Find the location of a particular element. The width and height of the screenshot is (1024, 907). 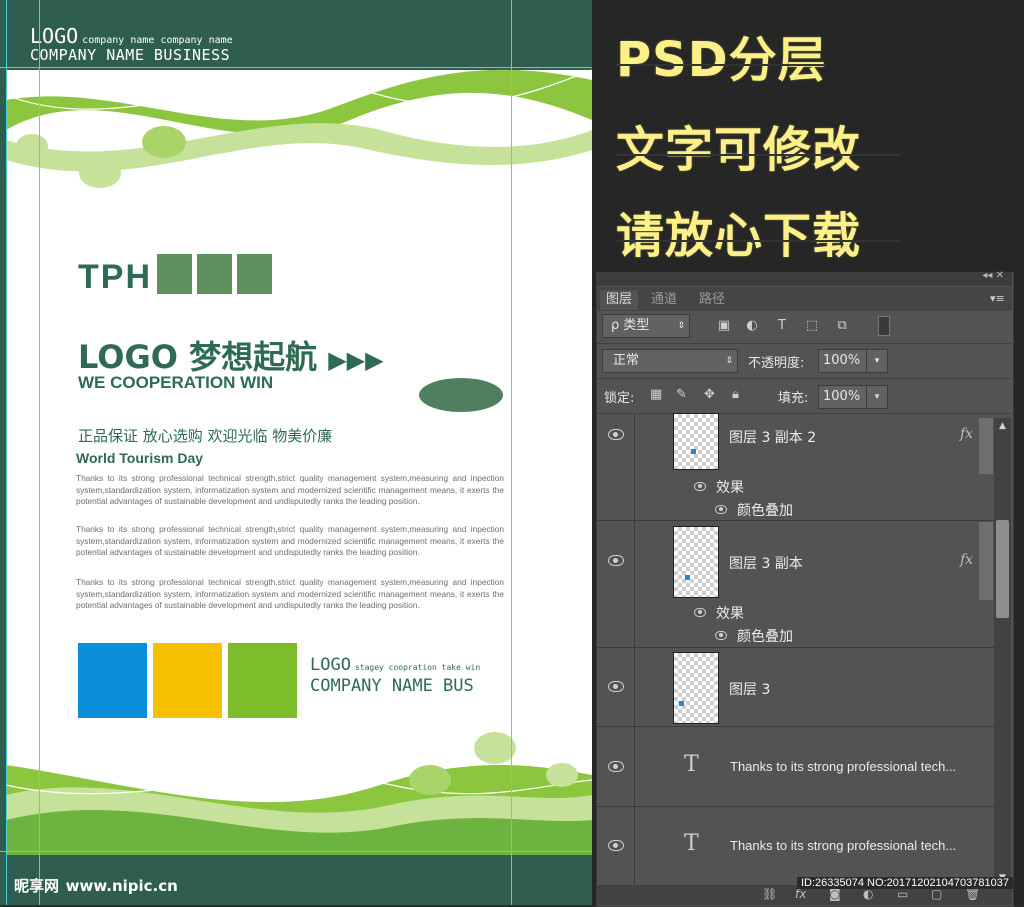

blue-square is located at coordinates (112, 680).